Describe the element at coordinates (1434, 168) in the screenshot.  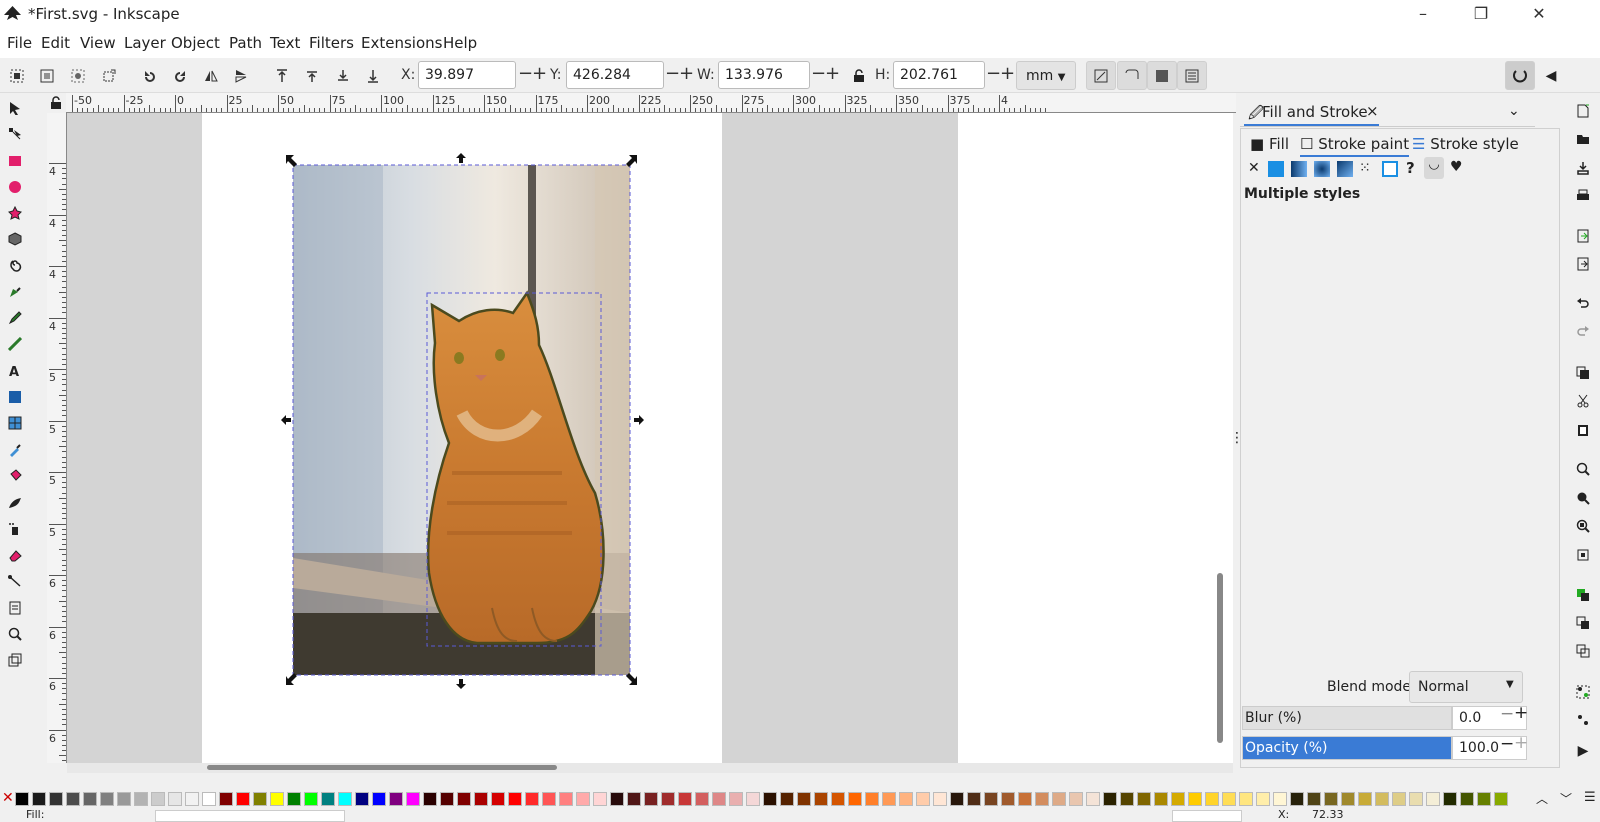
I see `fill-rule-evenodd-icon: ◡` at that location.